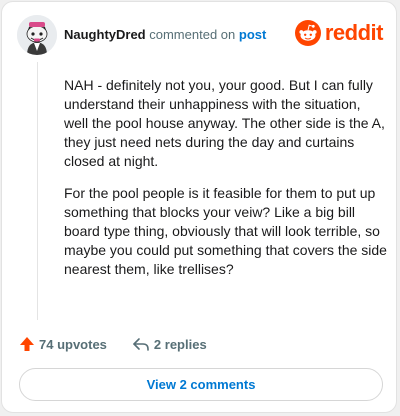 This screenshot has width=400, height=416. Describe the element at coordinates (307, 33) in the screenshot. I see `reddit-alien-icon` at that location.